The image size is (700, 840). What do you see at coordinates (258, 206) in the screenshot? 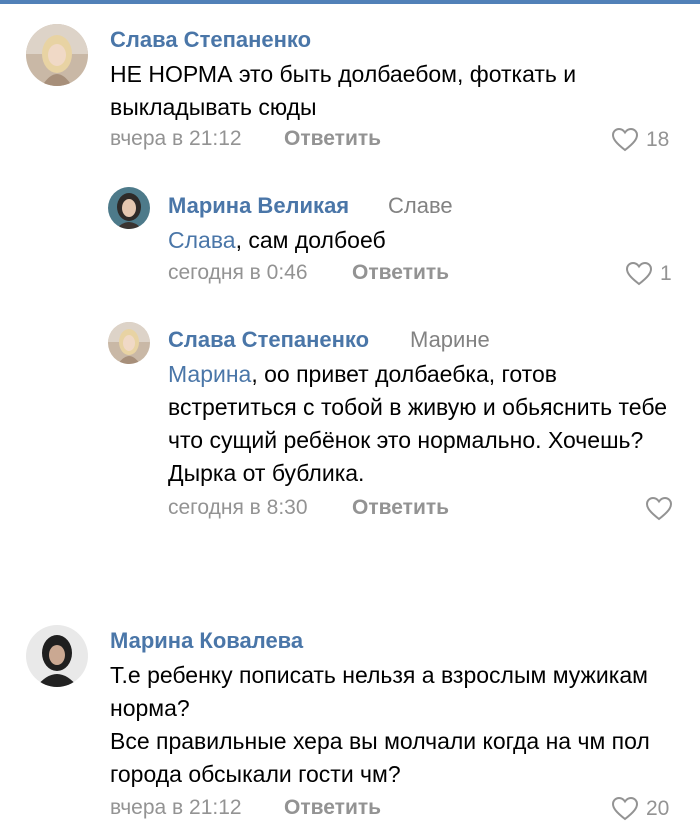
I see `comment-author: Марина Великая` at bounding box center [258, 206].